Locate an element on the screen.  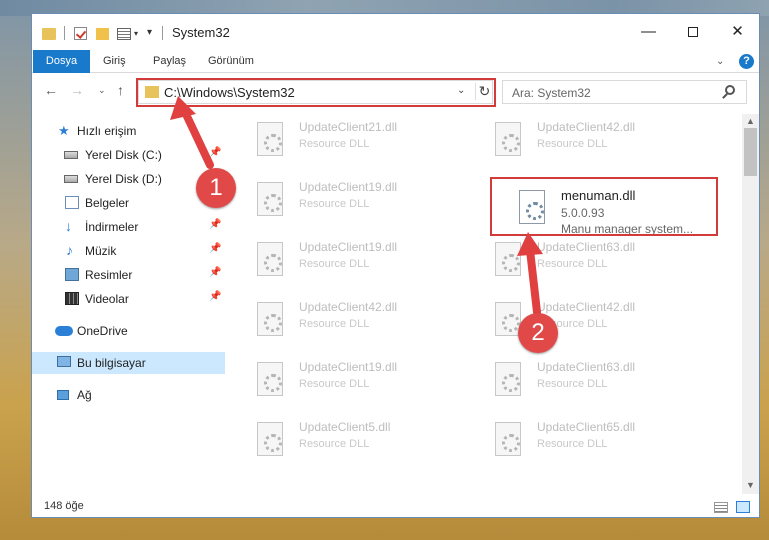
file-name: UpdateClient63.dll is located at coordinates (586, 367).